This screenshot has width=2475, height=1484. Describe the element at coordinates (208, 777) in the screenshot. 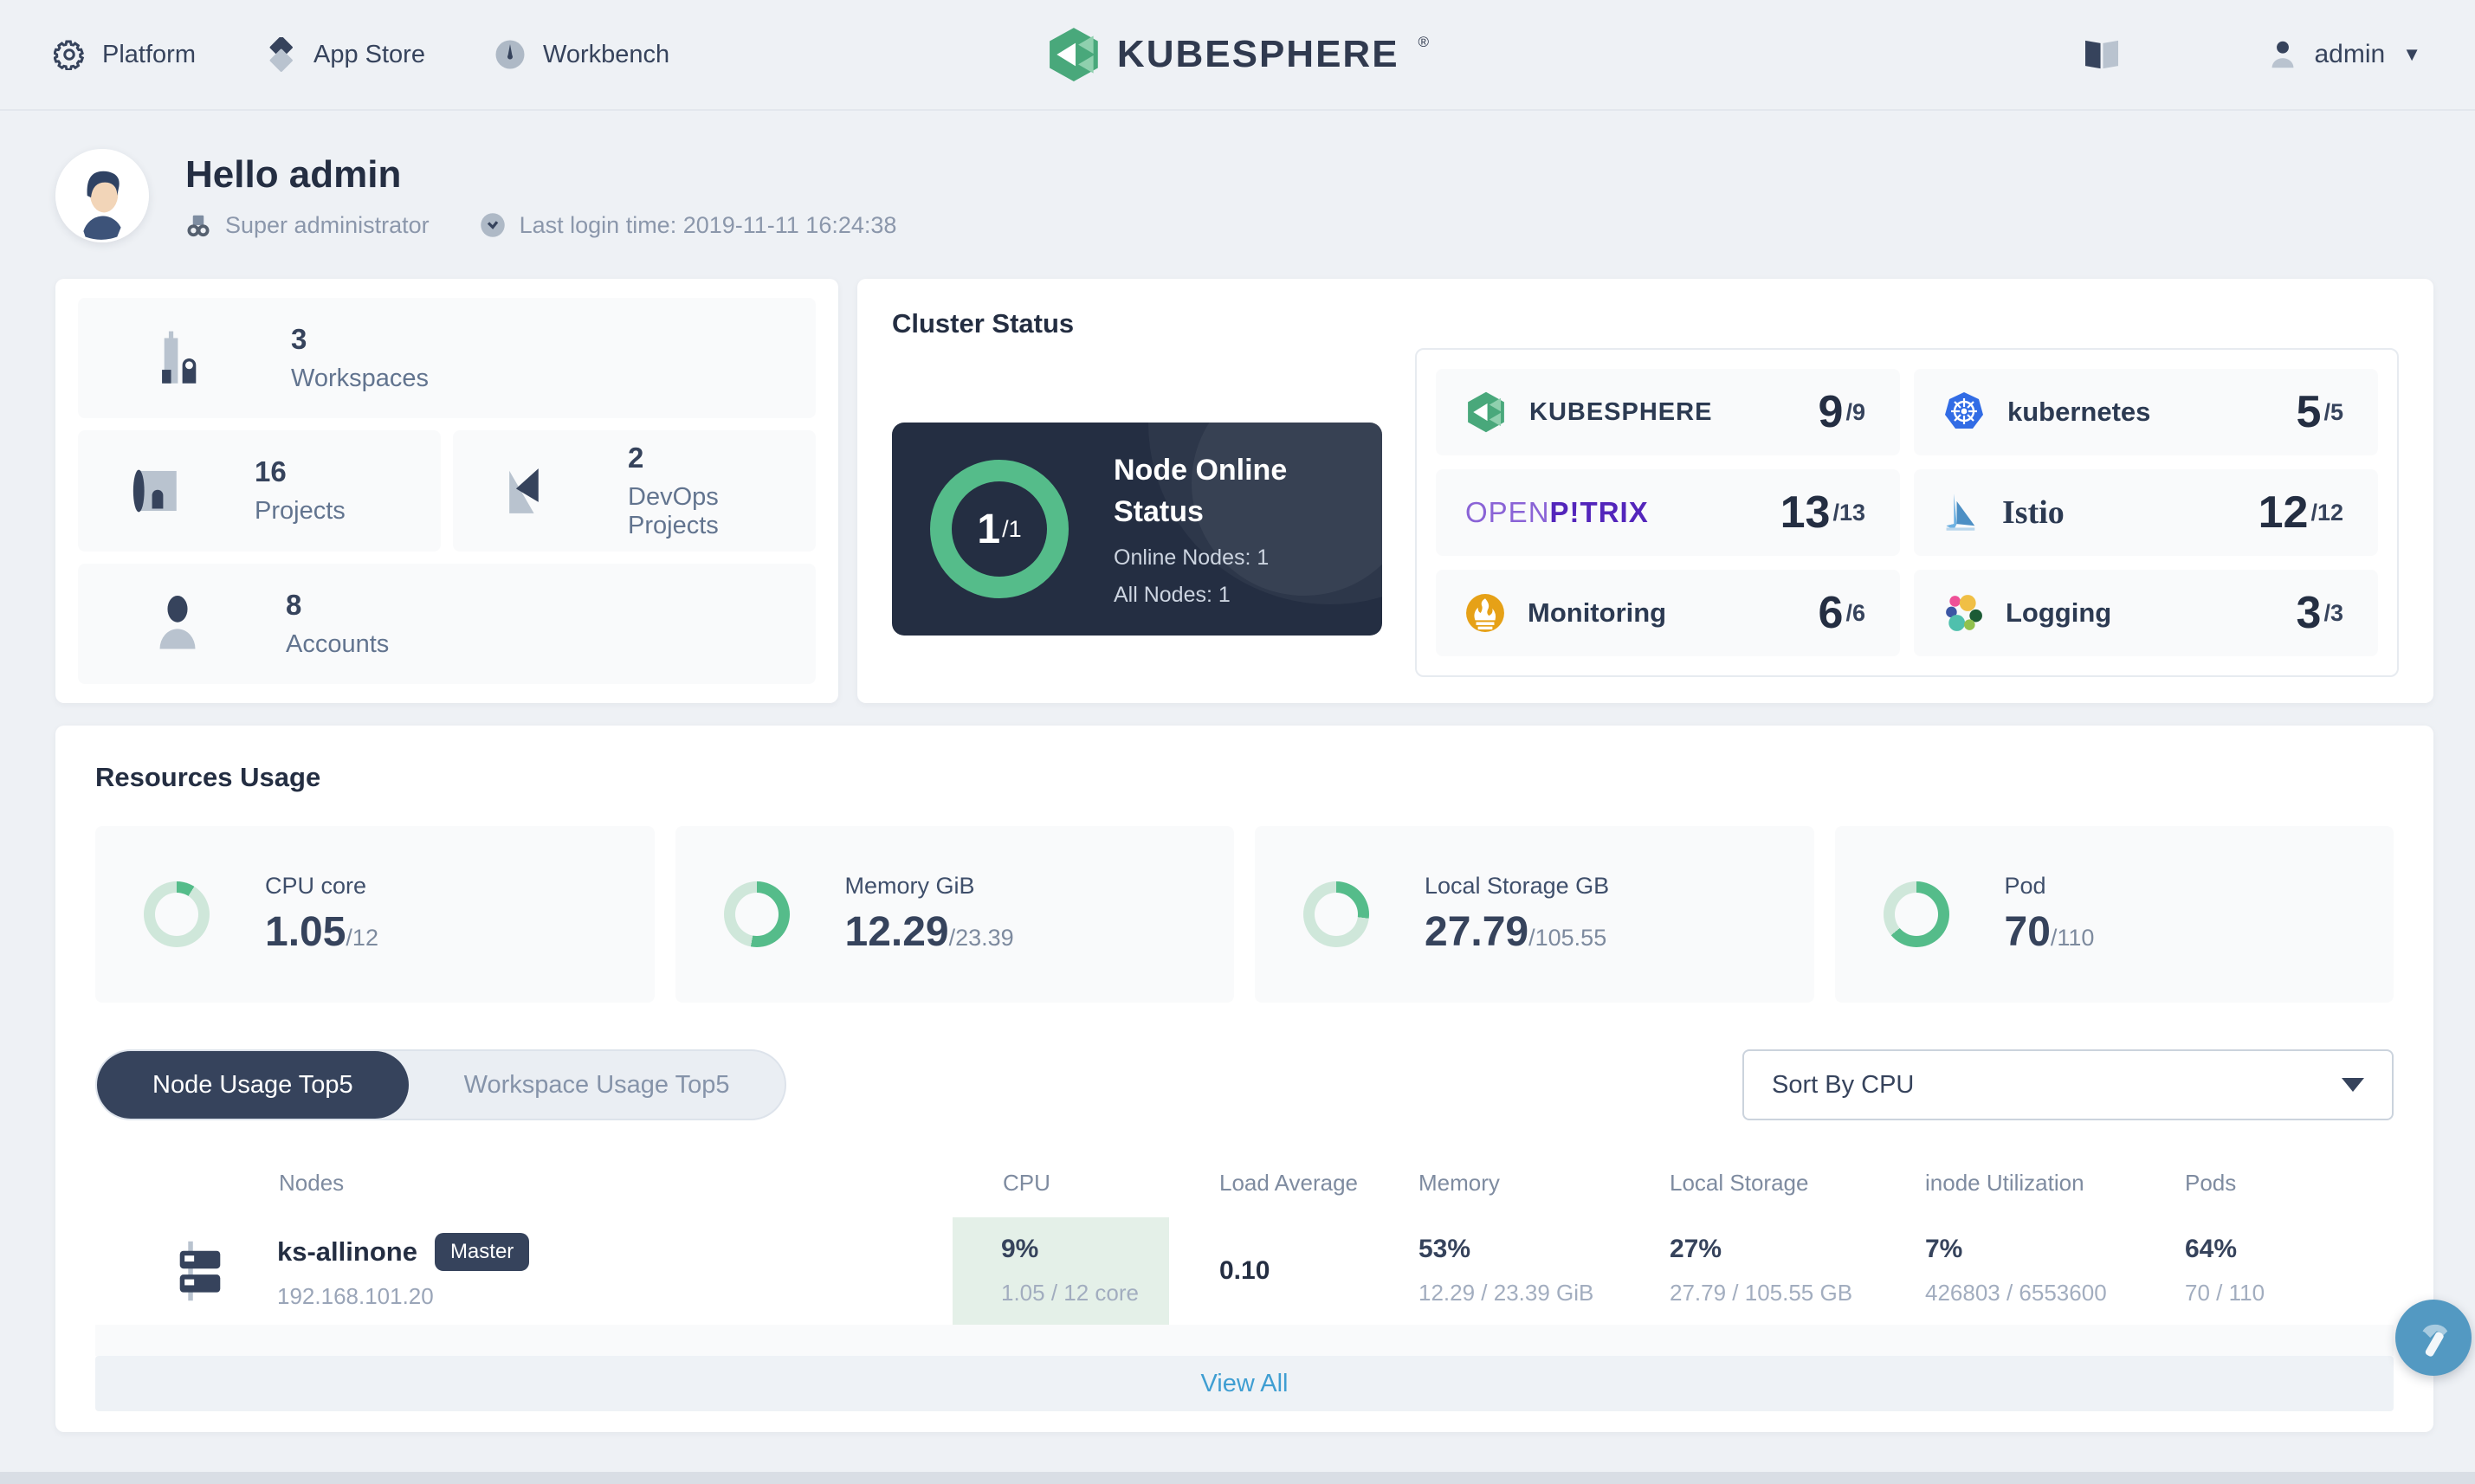

I see `resources-usage-title: Resources Usage` at that location.